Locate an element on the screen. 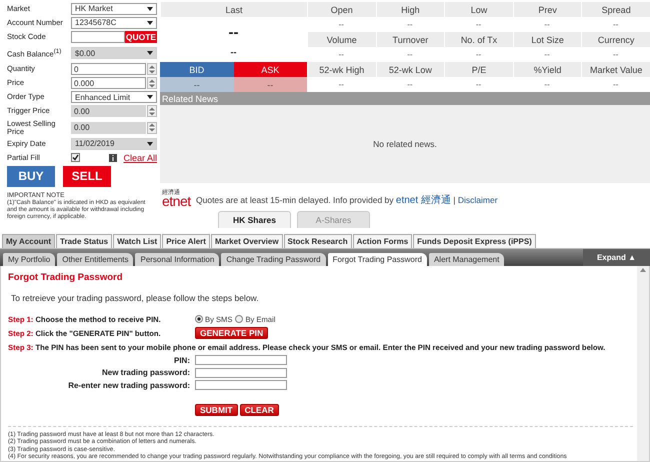 This screenshot has width=650, height=462. intro-text: To retreieve your trading password, please follow the steps below. is located at coordinates (135, 298).